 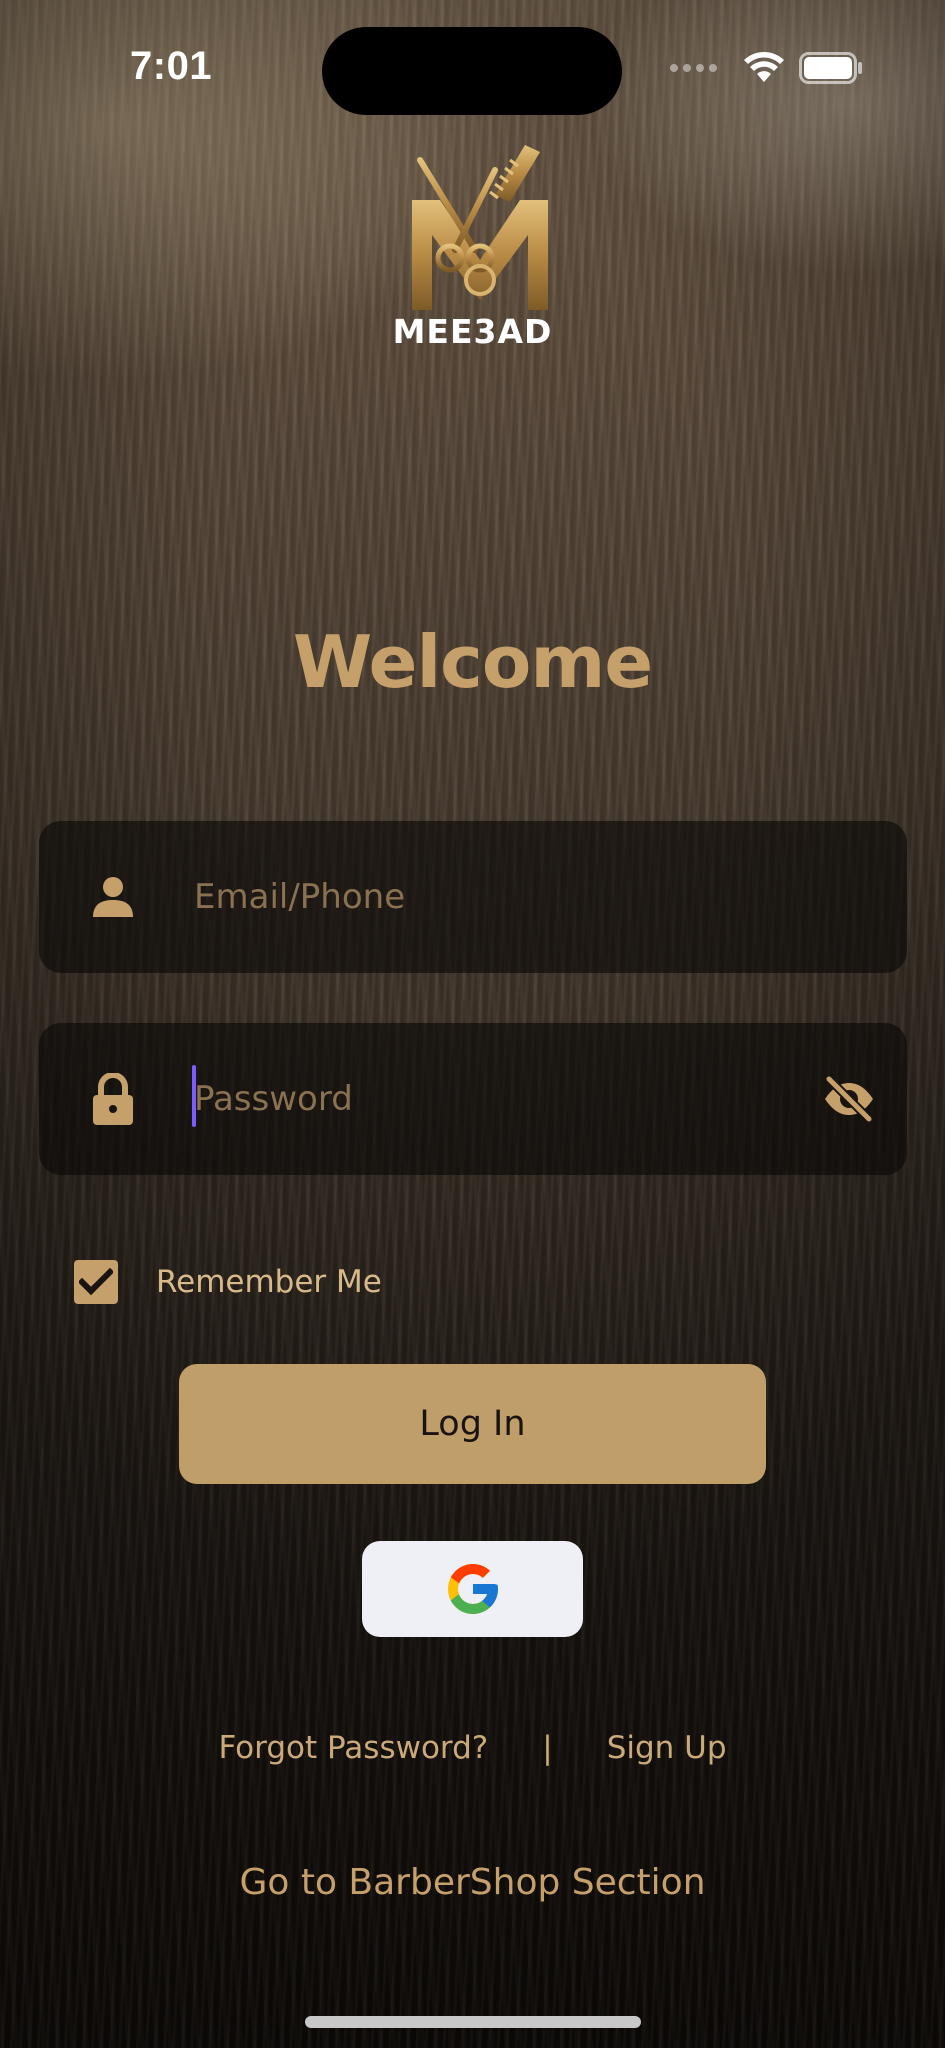 I want to click on email-field: Email/Phone, so click(x=473, y=897).